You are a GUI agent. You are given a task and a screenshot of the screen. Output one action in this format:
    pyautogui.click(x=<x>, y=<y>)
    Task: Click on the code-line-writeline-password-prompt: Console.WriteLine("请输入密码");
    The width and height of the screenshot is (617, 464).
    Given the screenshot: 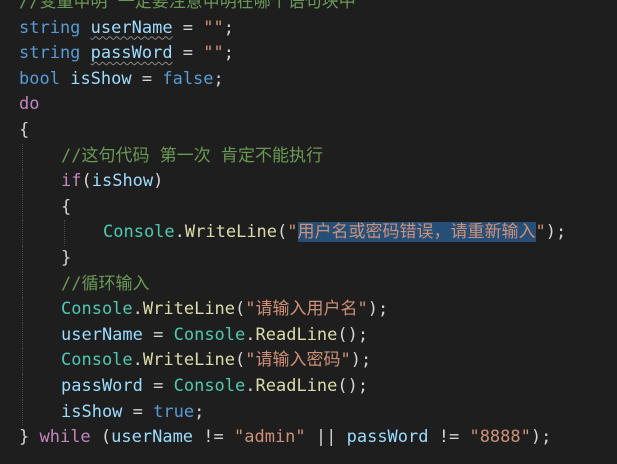 What is the action you would take?
    pyautogui.click(x=308, y=361)
    